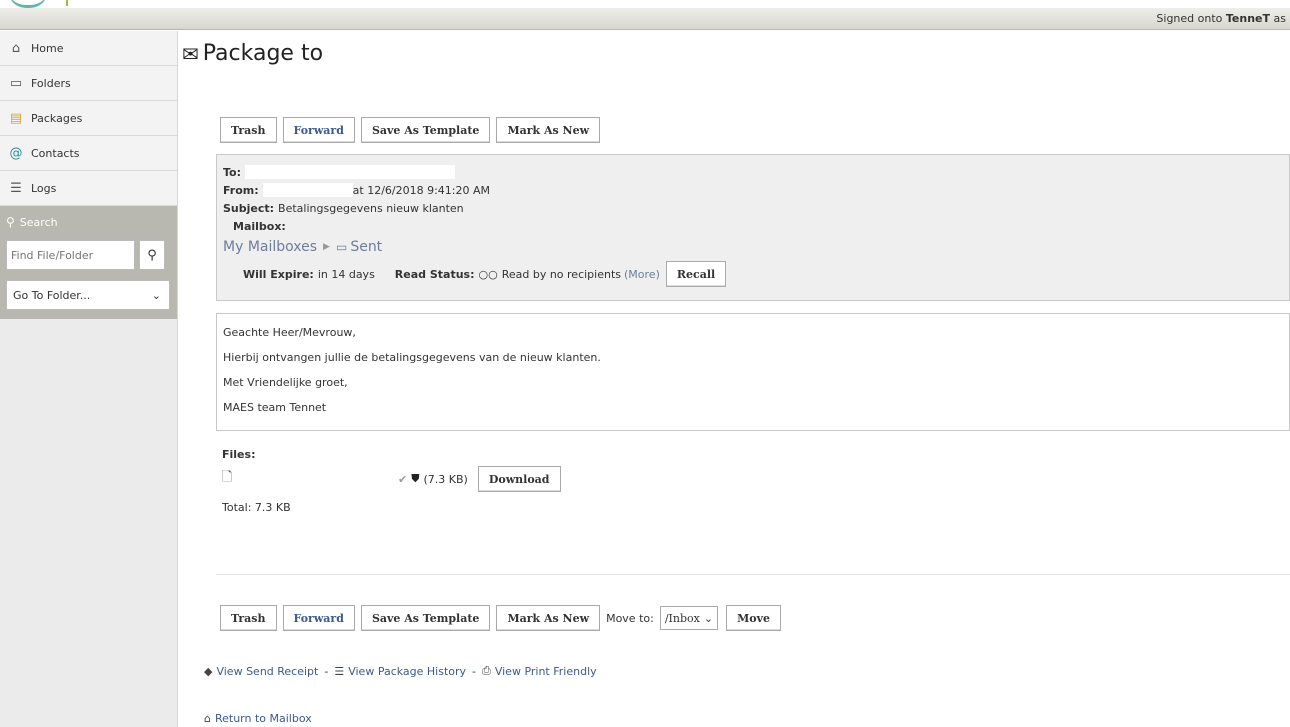 This screenshot has height=727, width=1290. What do you see at coordinates (753, 618) in the screenshot?
I see `move-button: Move` at bounding box center [753, 618].